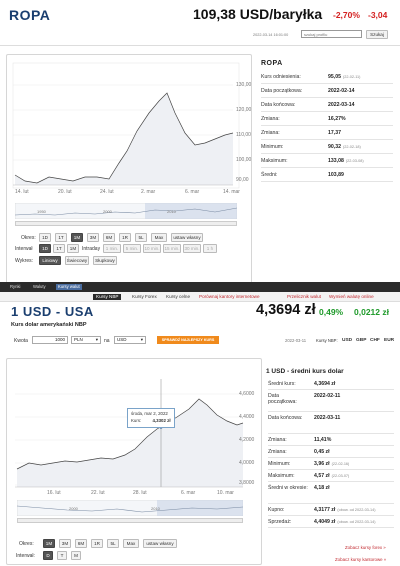 Image resolution: width=400 pixels, height=566 pixels. I want to click on stats-key: Sprzedaż:, so click(280, 522).